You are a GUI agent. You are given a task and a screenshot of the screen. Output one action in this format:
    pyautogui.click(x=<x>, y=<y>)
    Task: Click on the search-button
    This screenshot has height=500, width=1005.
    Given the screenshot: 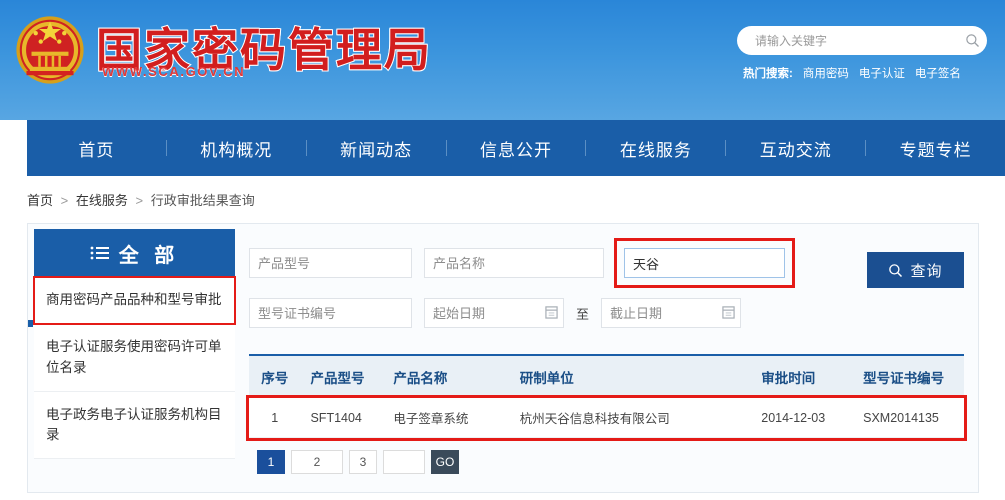 What is the action you would take?
    pyautogui.click(x=972, y=40)
    